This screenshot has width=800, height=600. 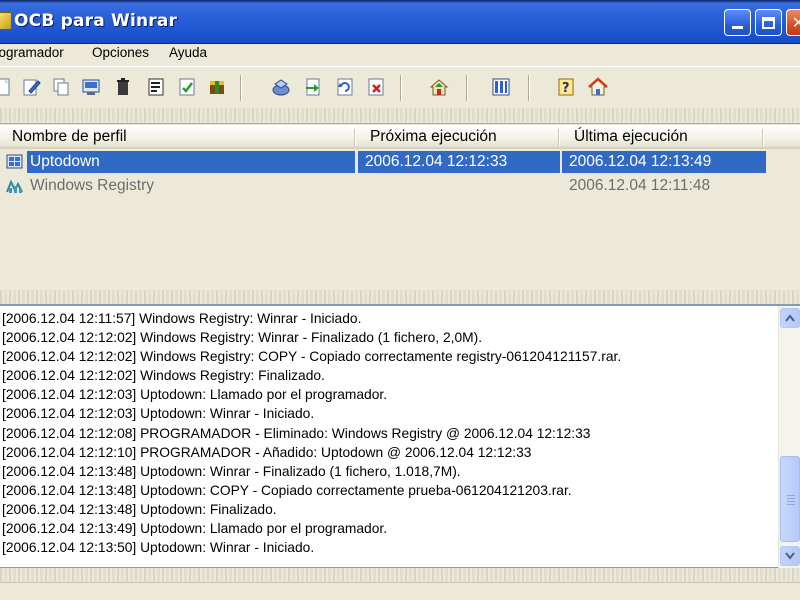 I want to click on backup-icon, so click(x=281, y=87).